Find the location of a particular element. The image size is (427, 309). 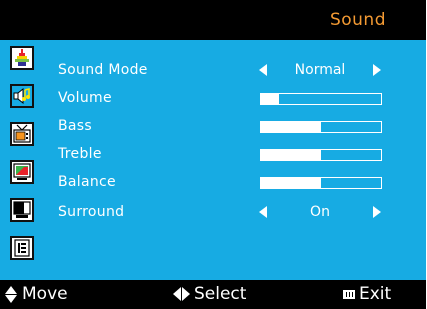

surround-label: Surround is located at coordinates (91, 212).